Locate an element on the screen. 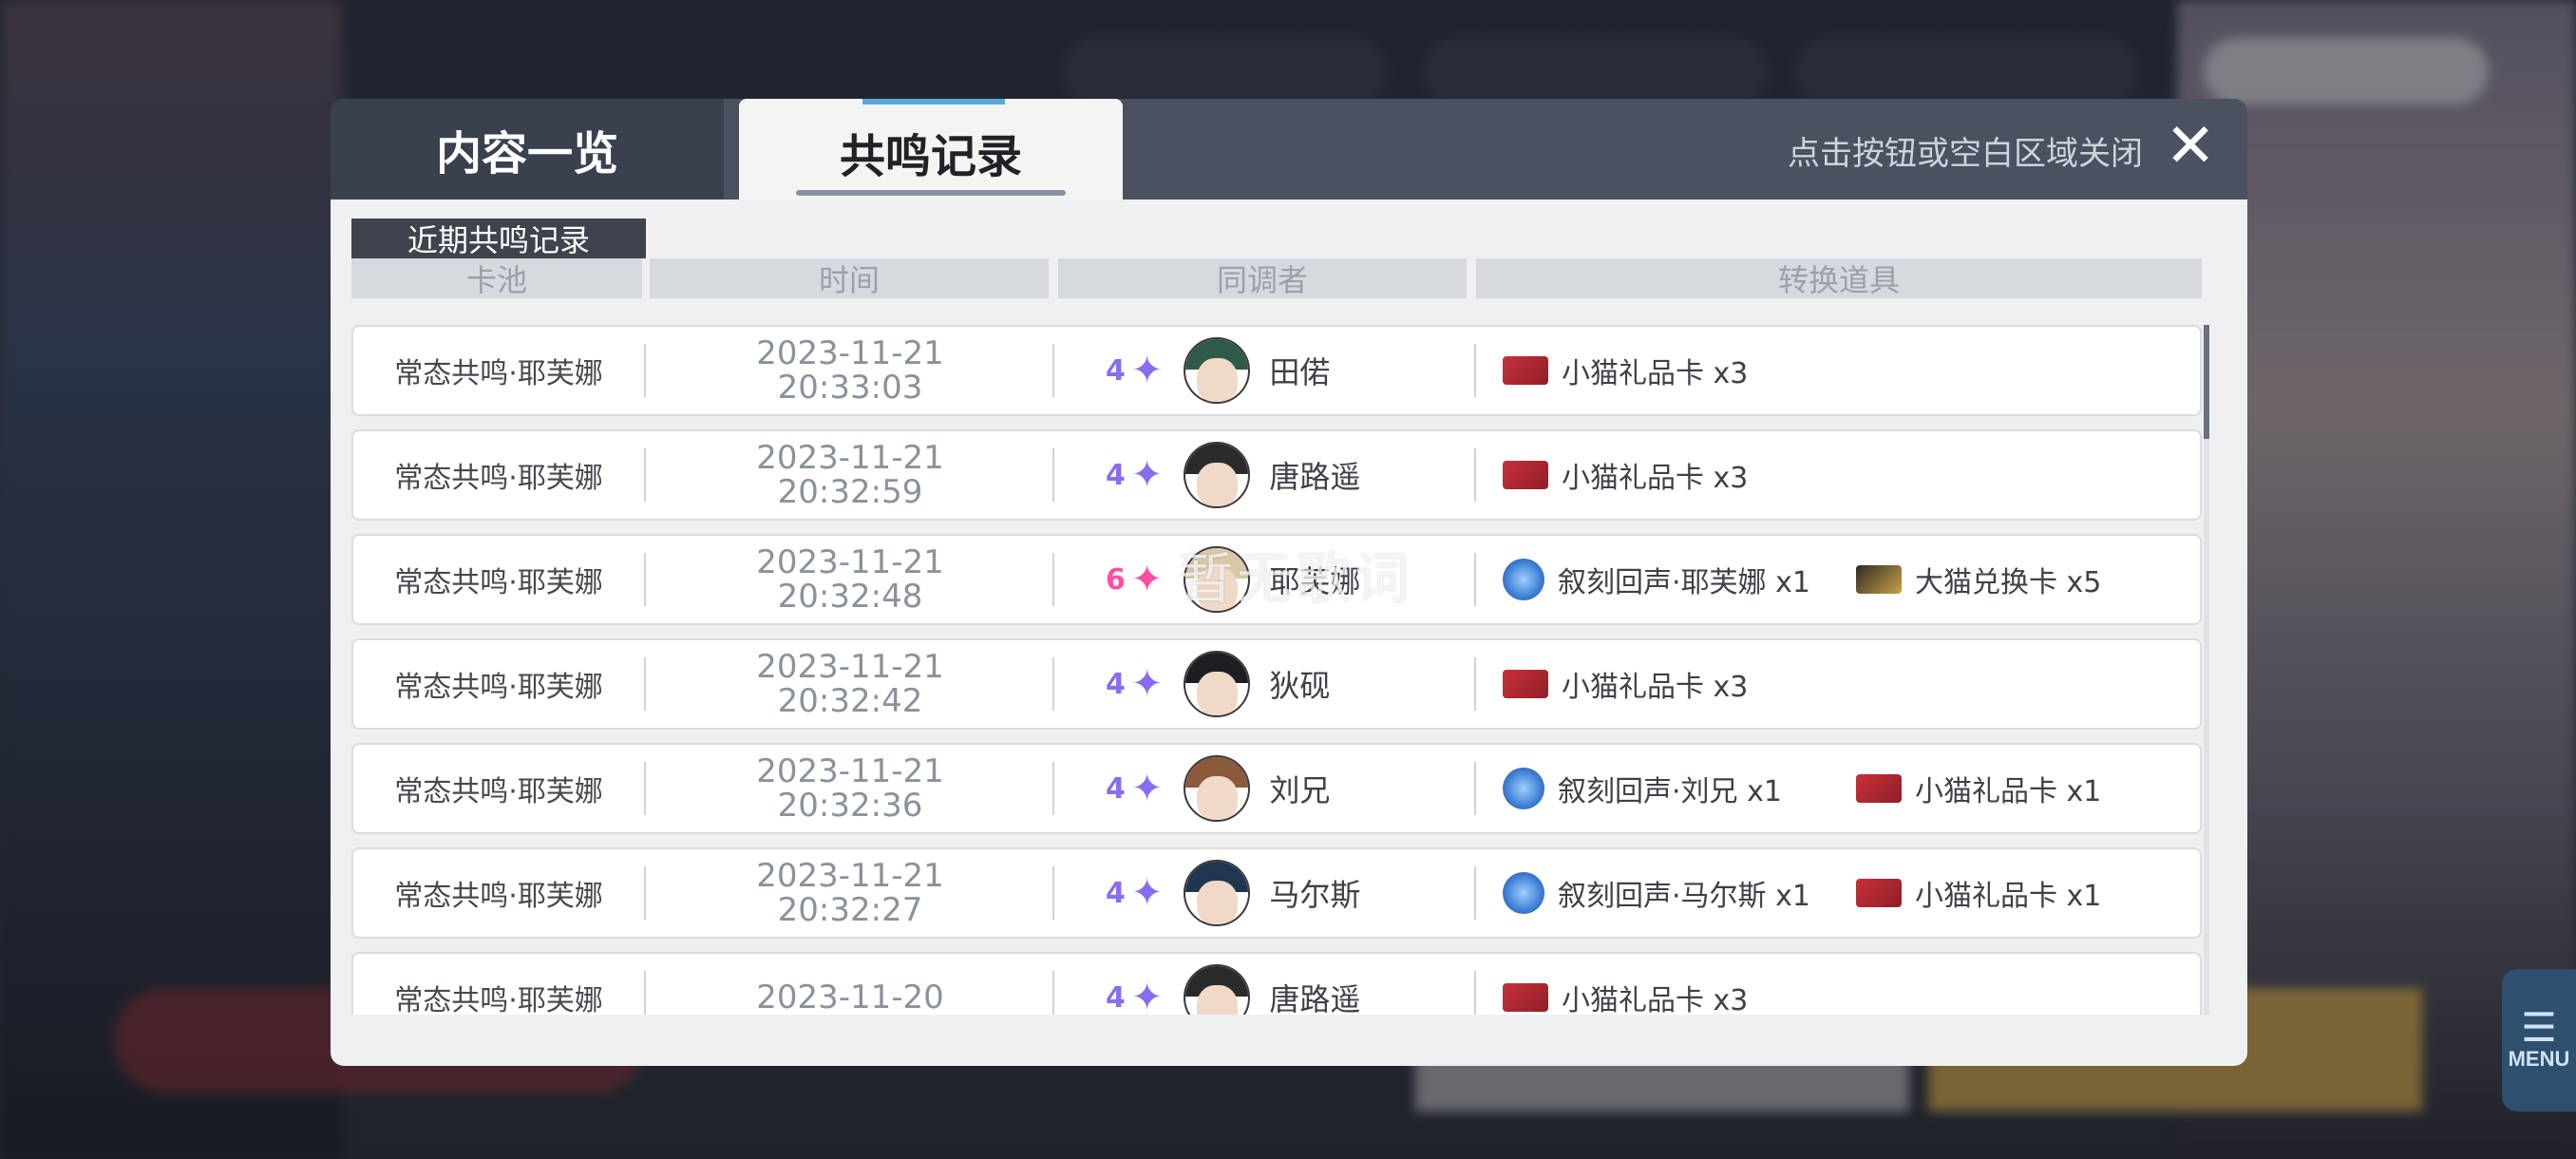 The image size is (2576, 1159). column-header-time: 时间 is located at coordinates (849, 278).